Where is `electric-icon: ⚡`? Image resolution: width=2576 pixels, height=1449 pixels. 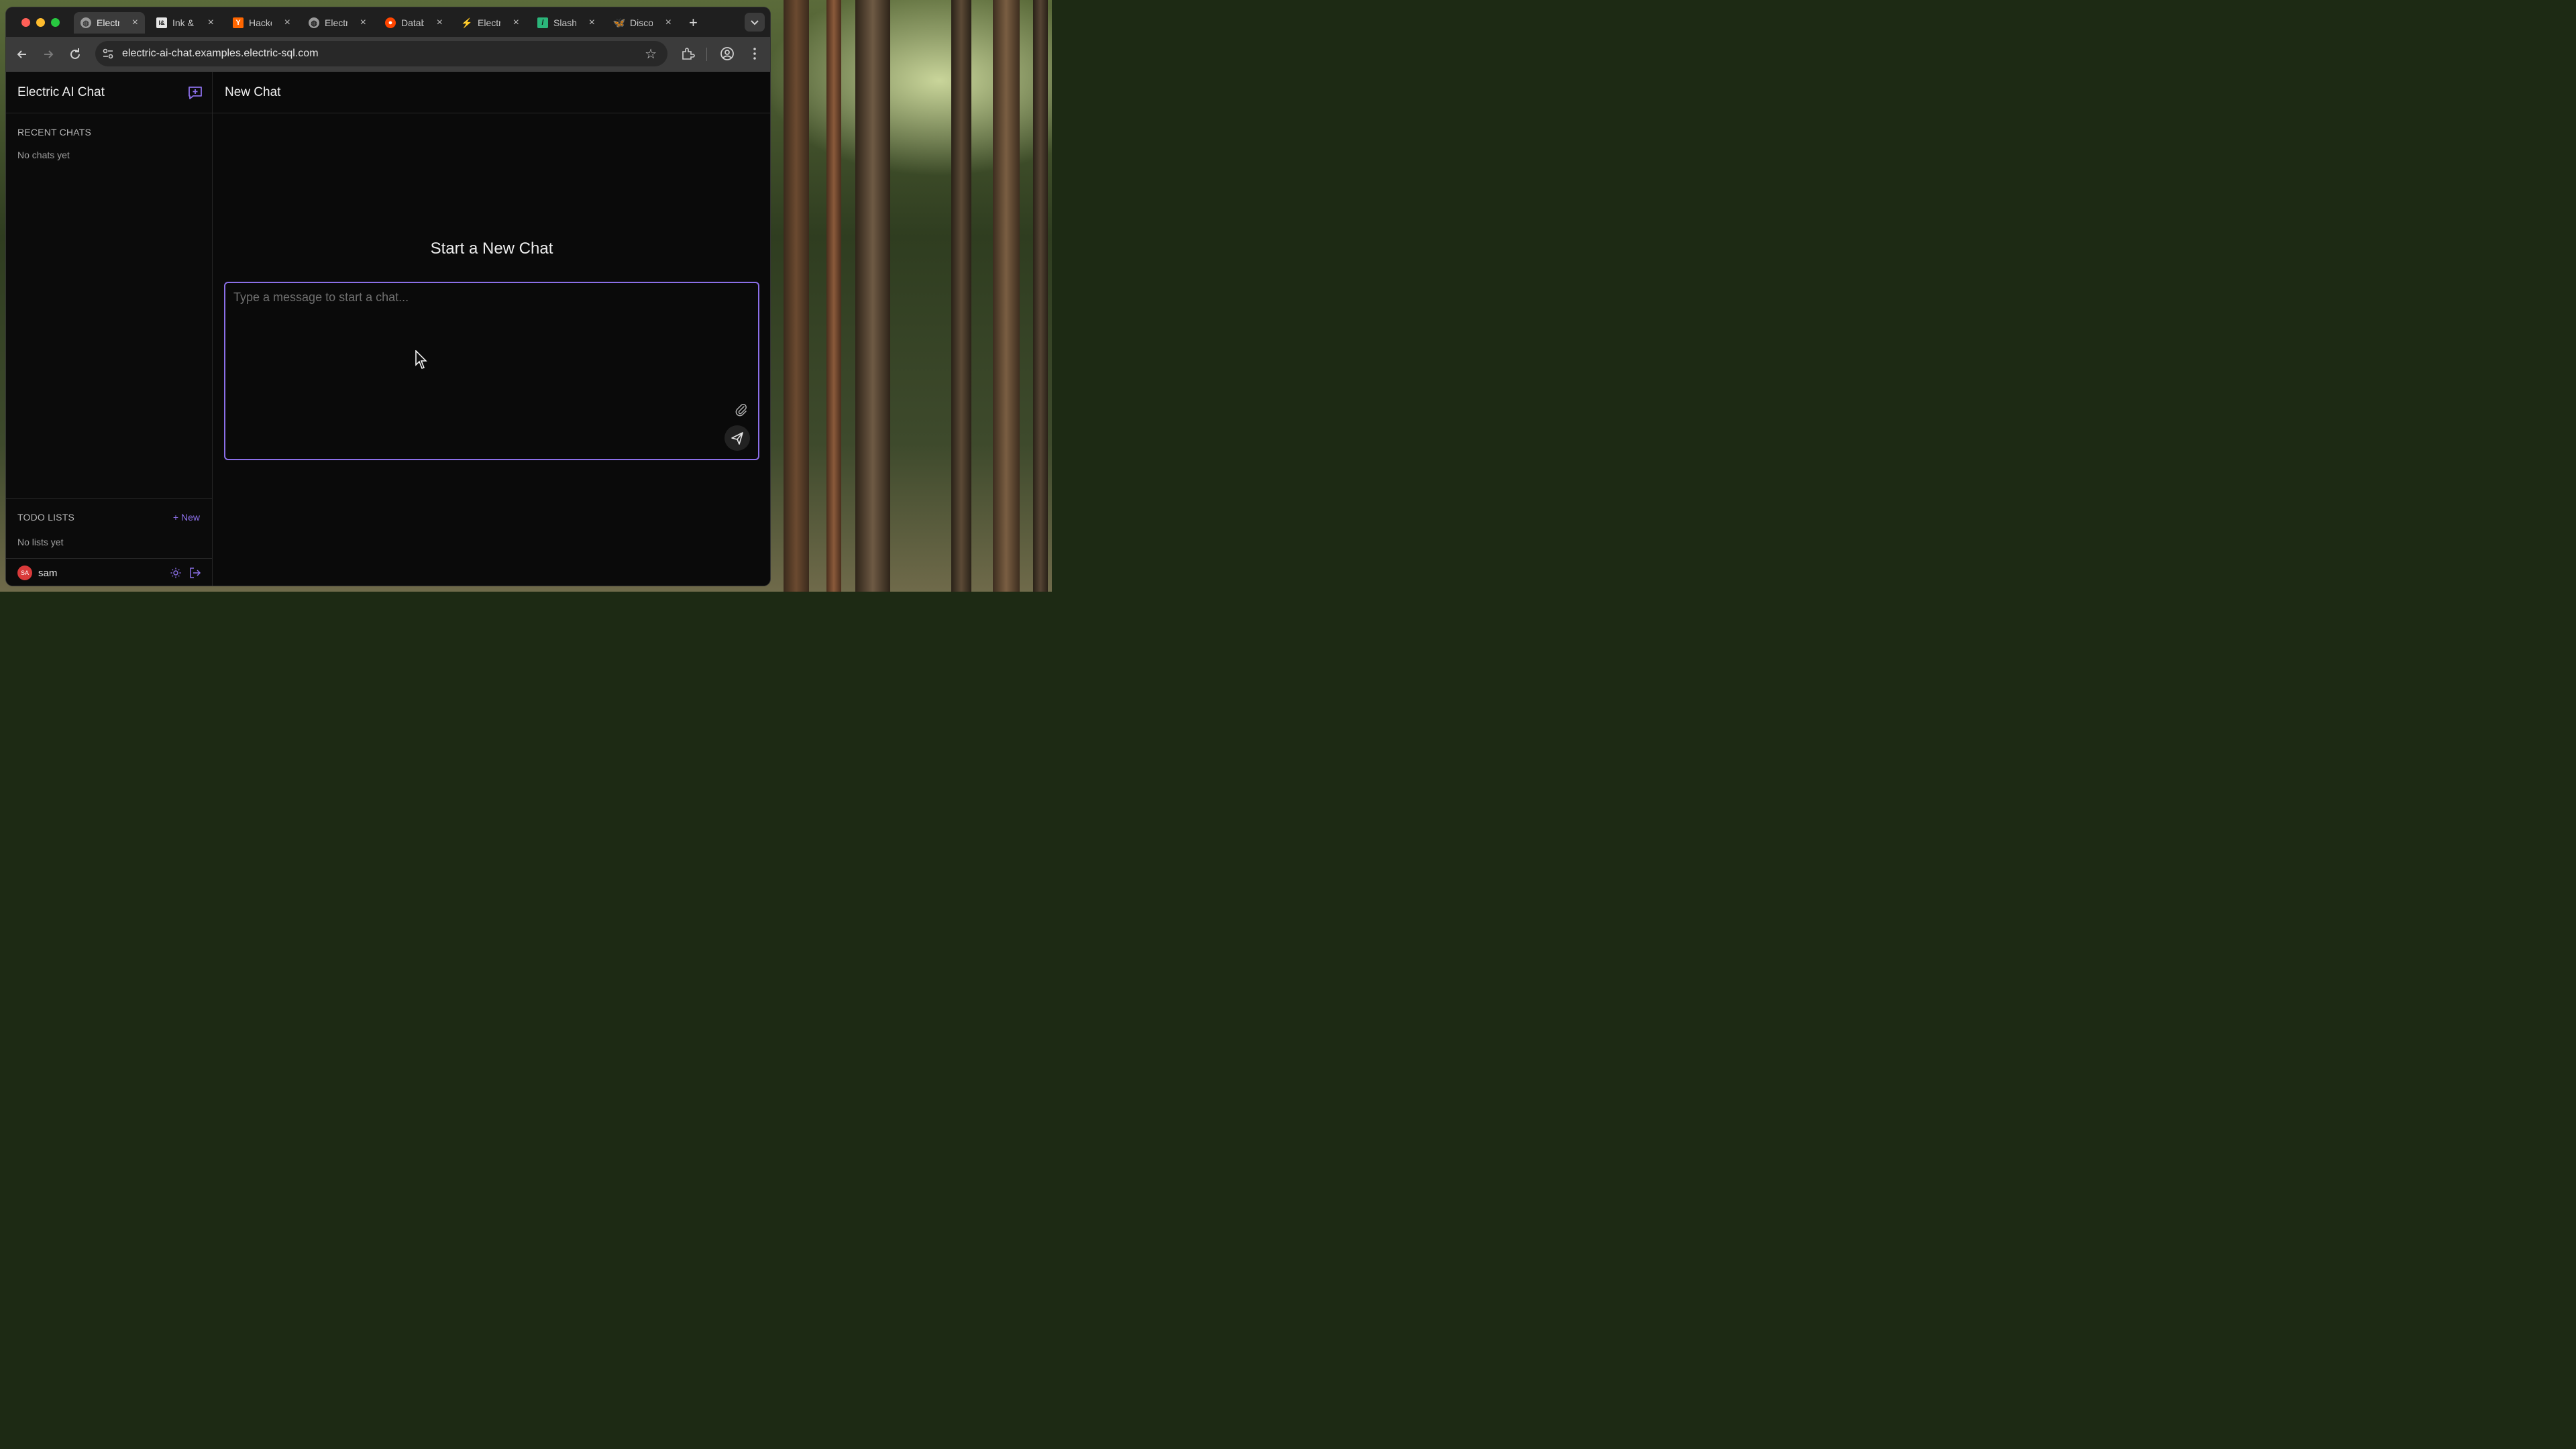
electric-icon: ⚡ is located at coordinates (467, 22).